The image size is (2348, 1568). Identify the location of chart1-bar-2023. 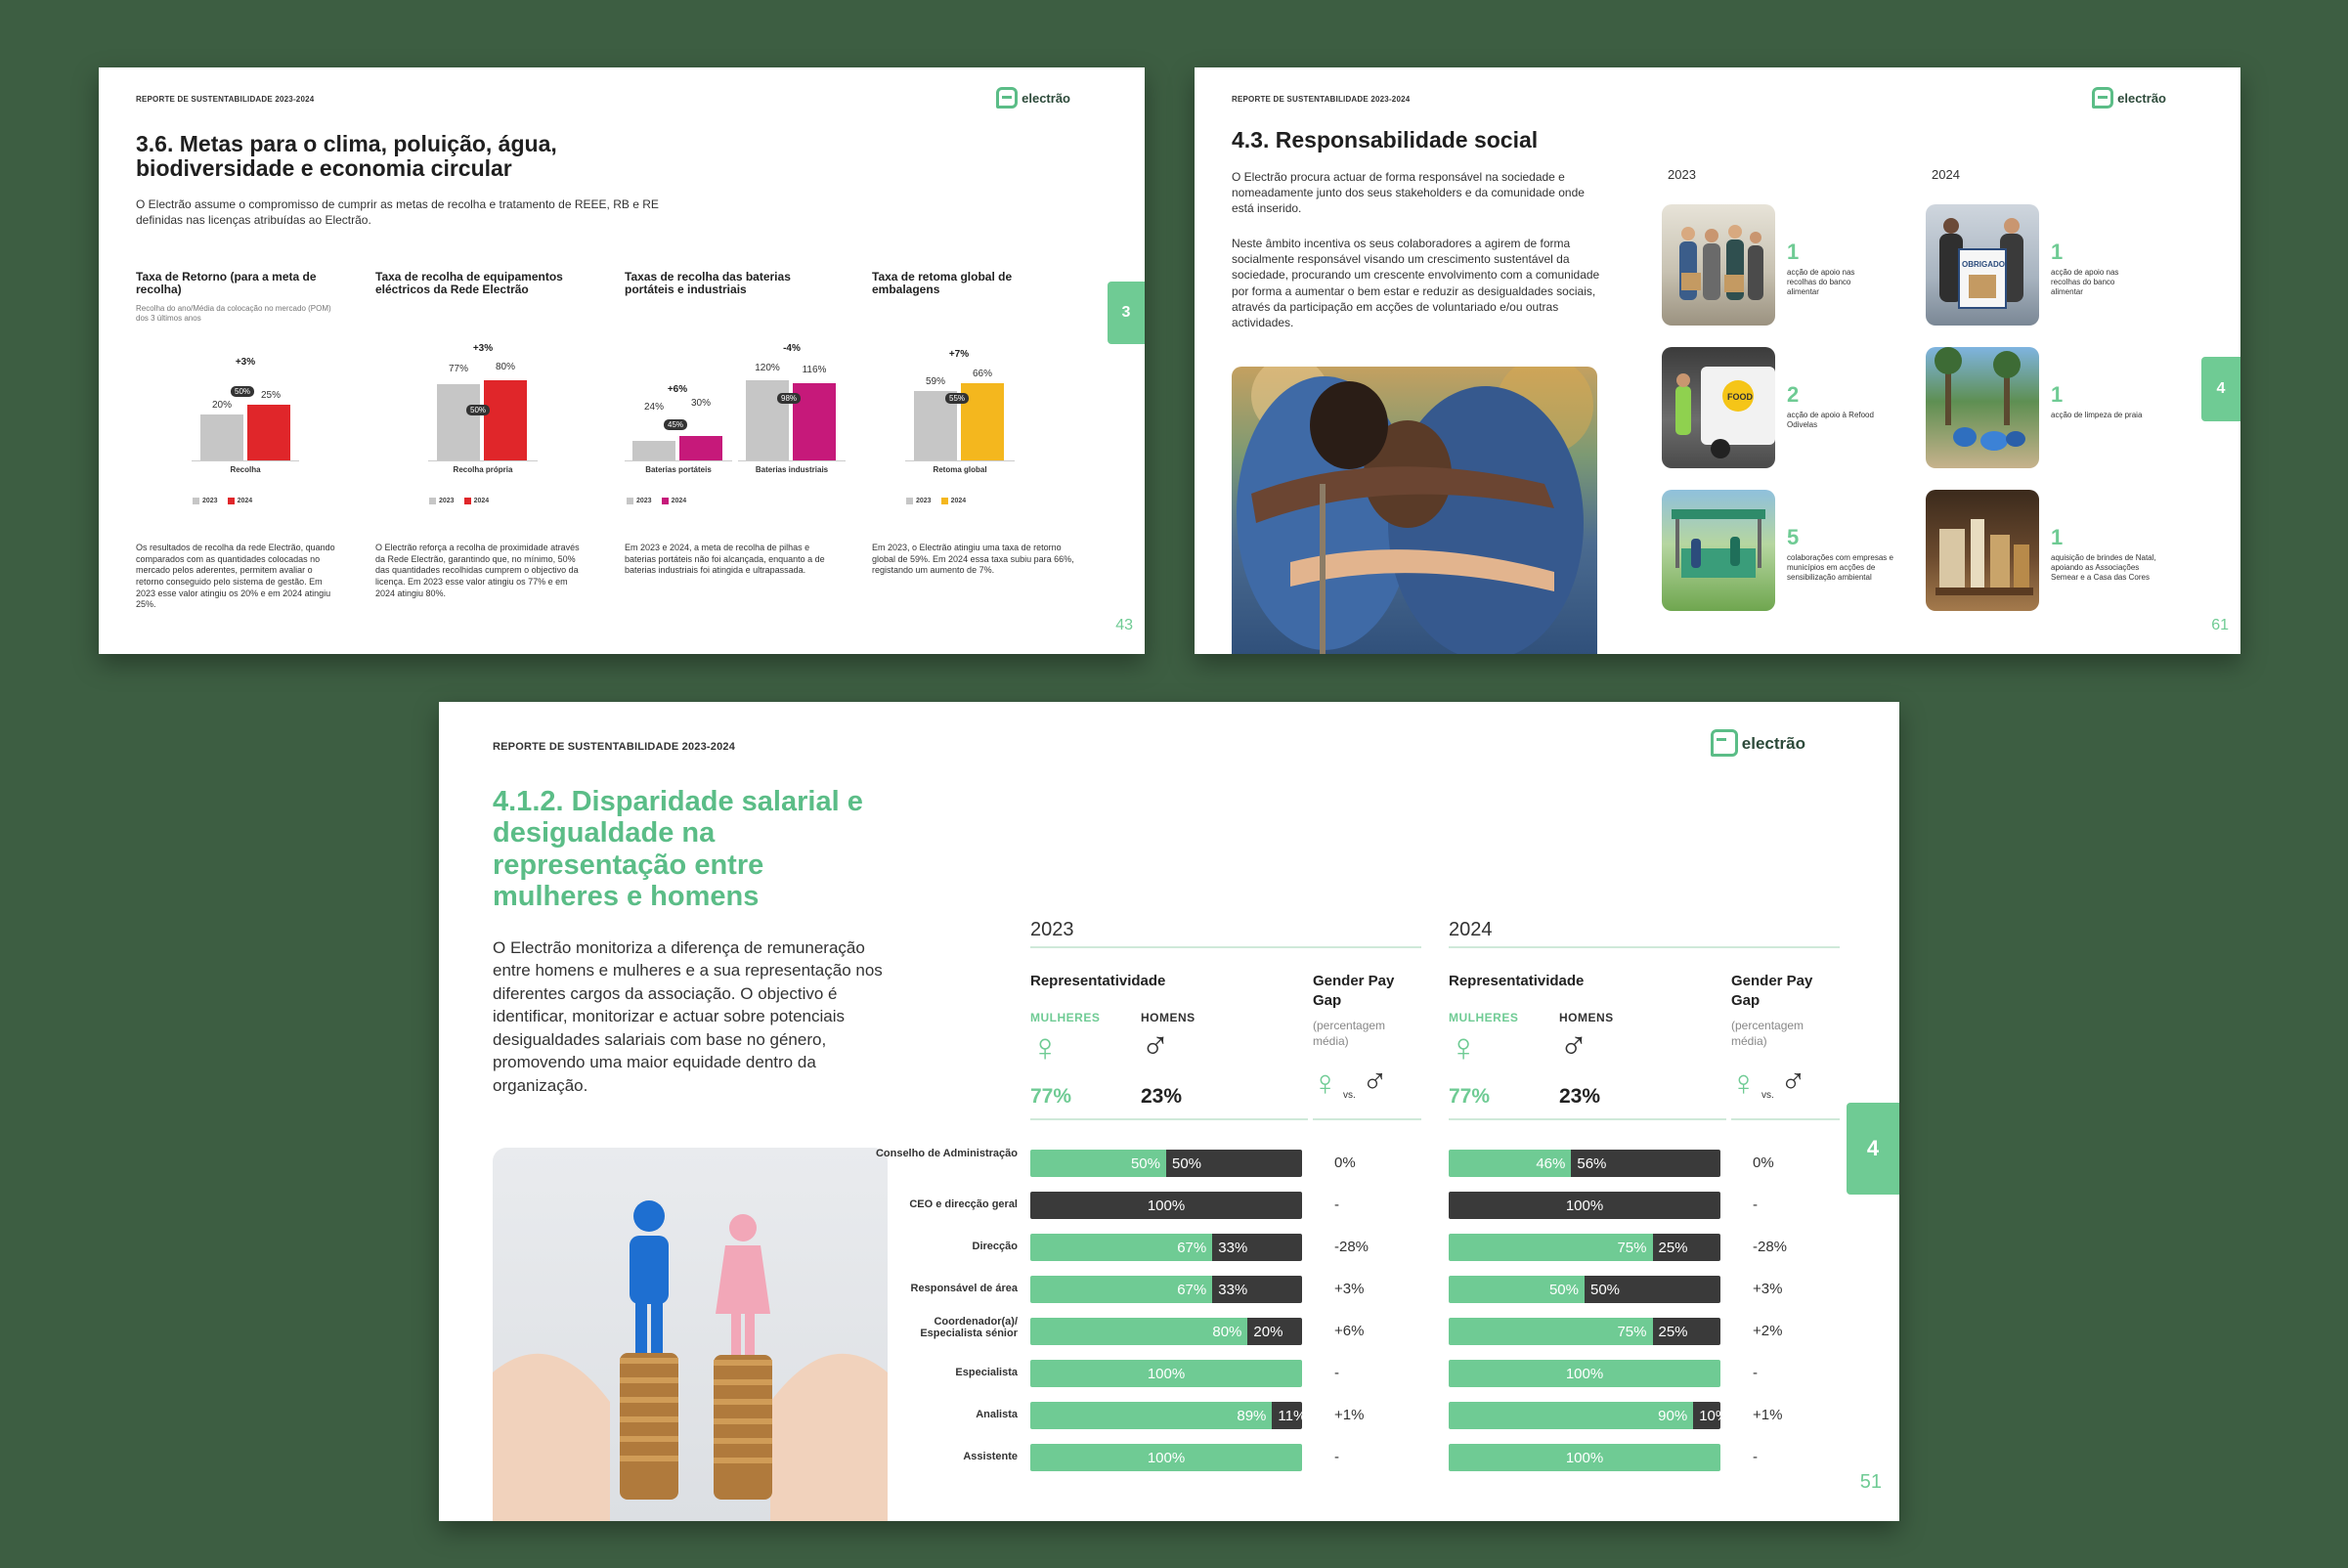
(221, 437).